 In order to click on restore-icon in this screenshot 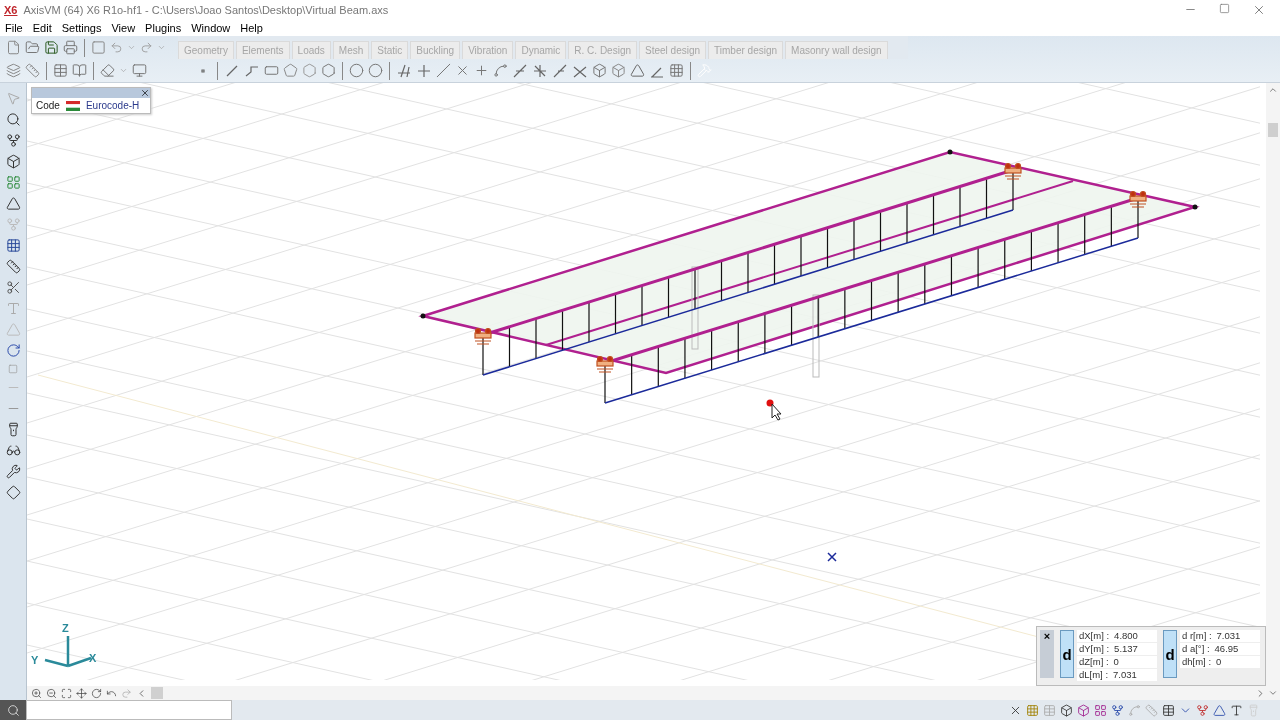, I will do `click(1224, 8)`.